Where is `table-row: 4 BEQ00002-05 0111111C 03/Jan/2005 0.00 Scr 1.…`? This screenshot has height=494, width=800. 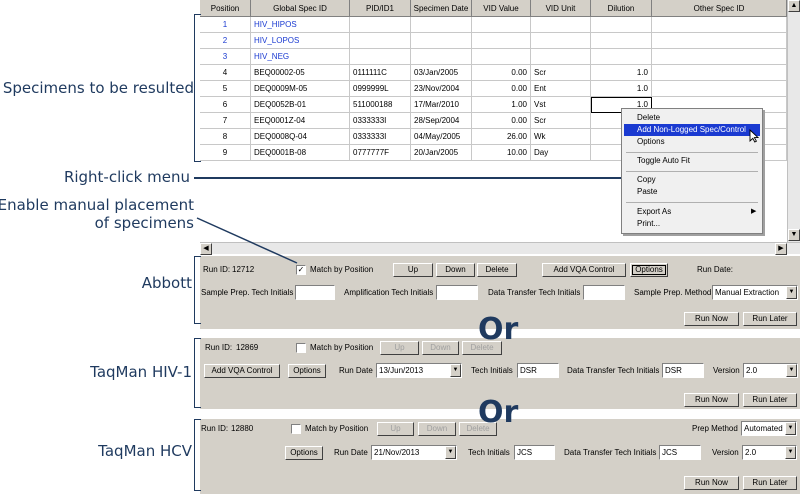
table-row: 4 BEQ00002-05 0111111C 03/Jan/2005 0.00 Scr 1.… is located at coordinates (493, 73).